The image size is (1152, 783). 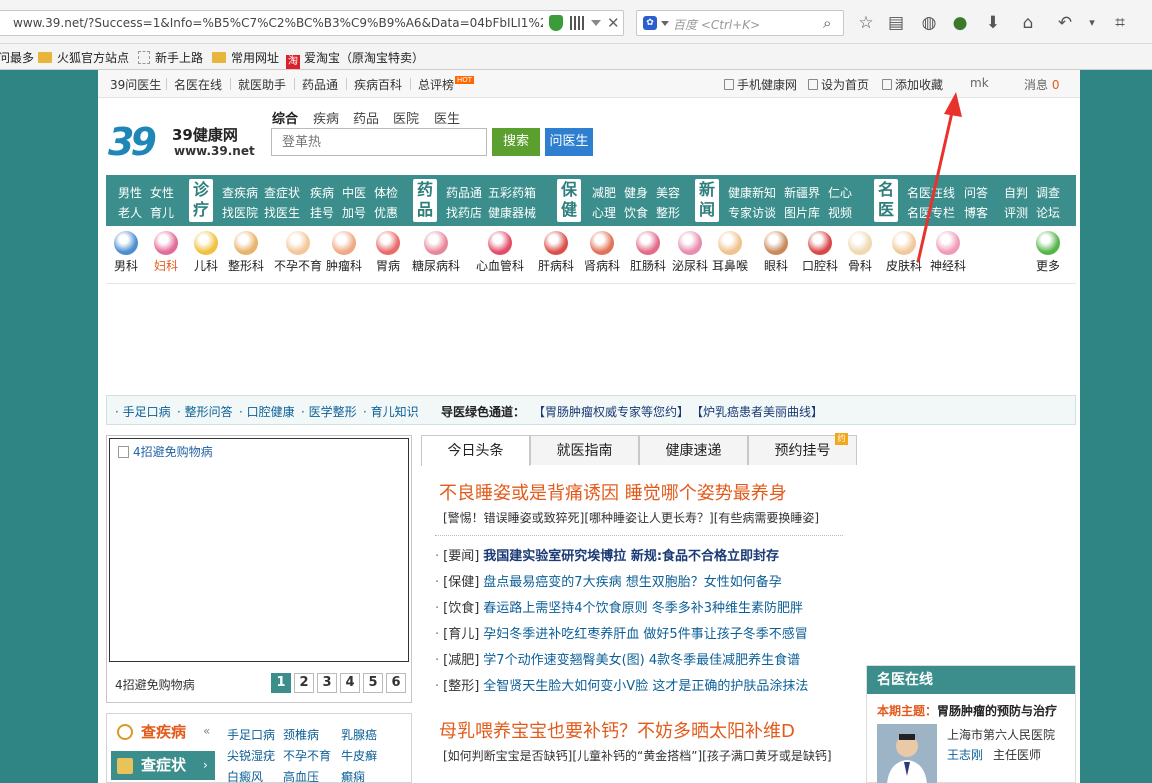 What do you see at coordinates (320, 84) in the screenshot?
I see `topnav-link: 药品通` at bounding box center [320, 84].